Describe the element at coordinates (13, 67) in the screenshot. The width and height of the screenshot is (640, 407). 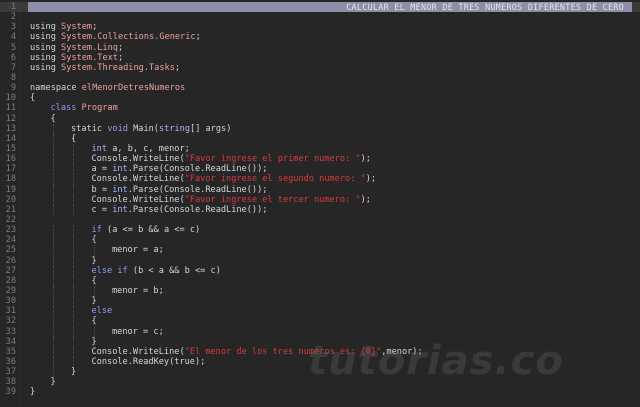
I see `line-number: 7` at that location.